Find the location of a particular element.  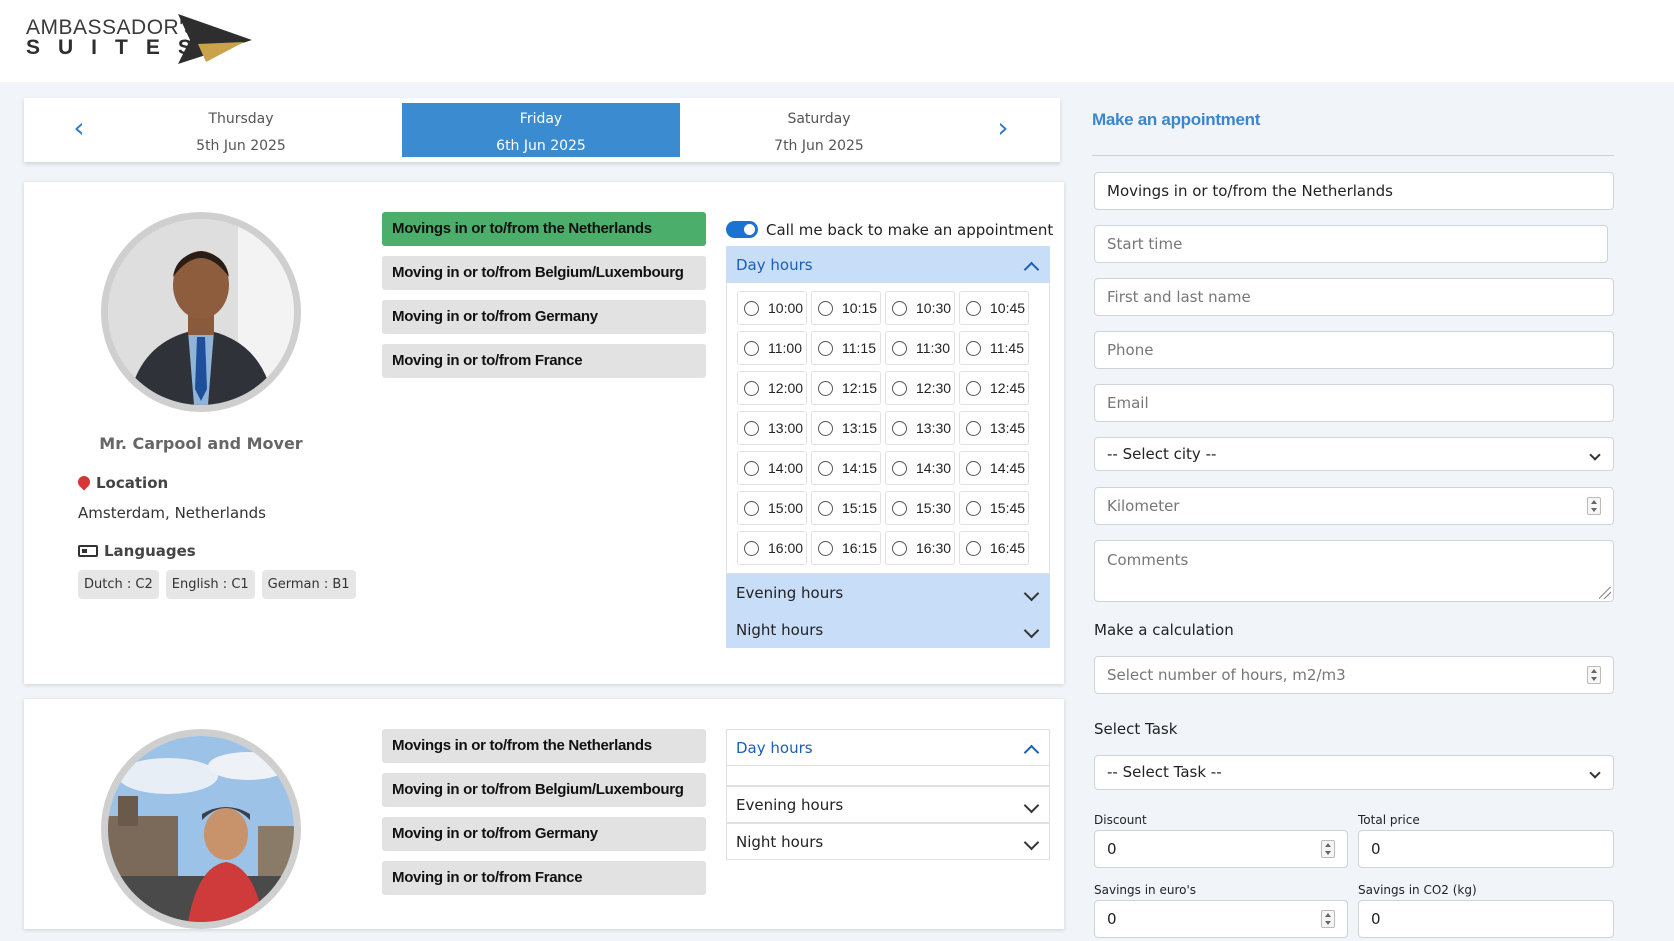

email-input: Email is located at coordinates (1354, 403).